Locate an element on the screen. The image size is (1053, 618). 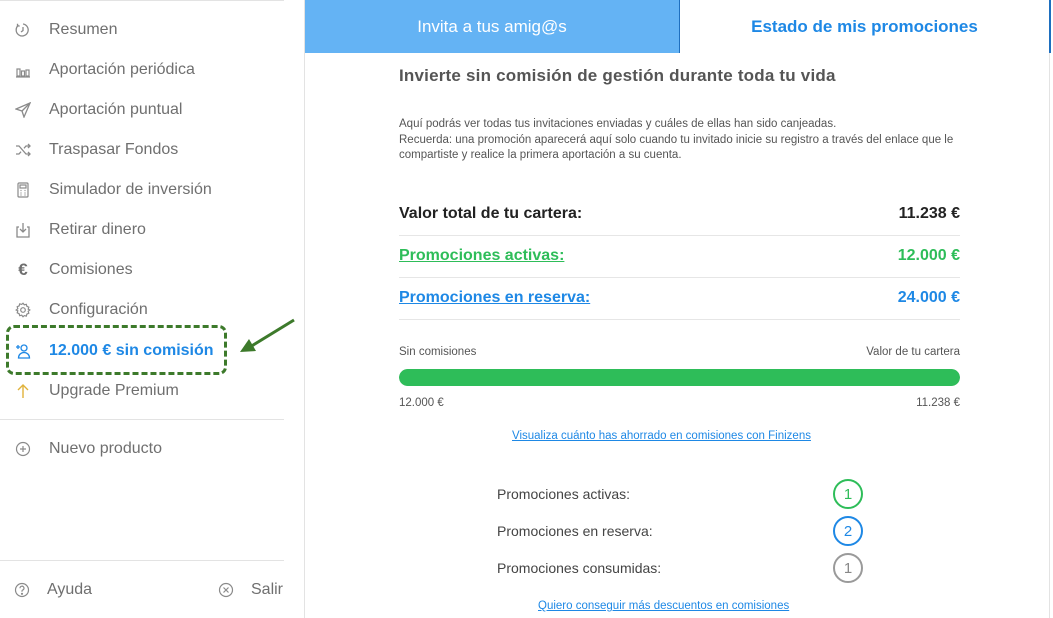
sidebar-item-configuracion: Configuración is located at coordinates (81, 310).